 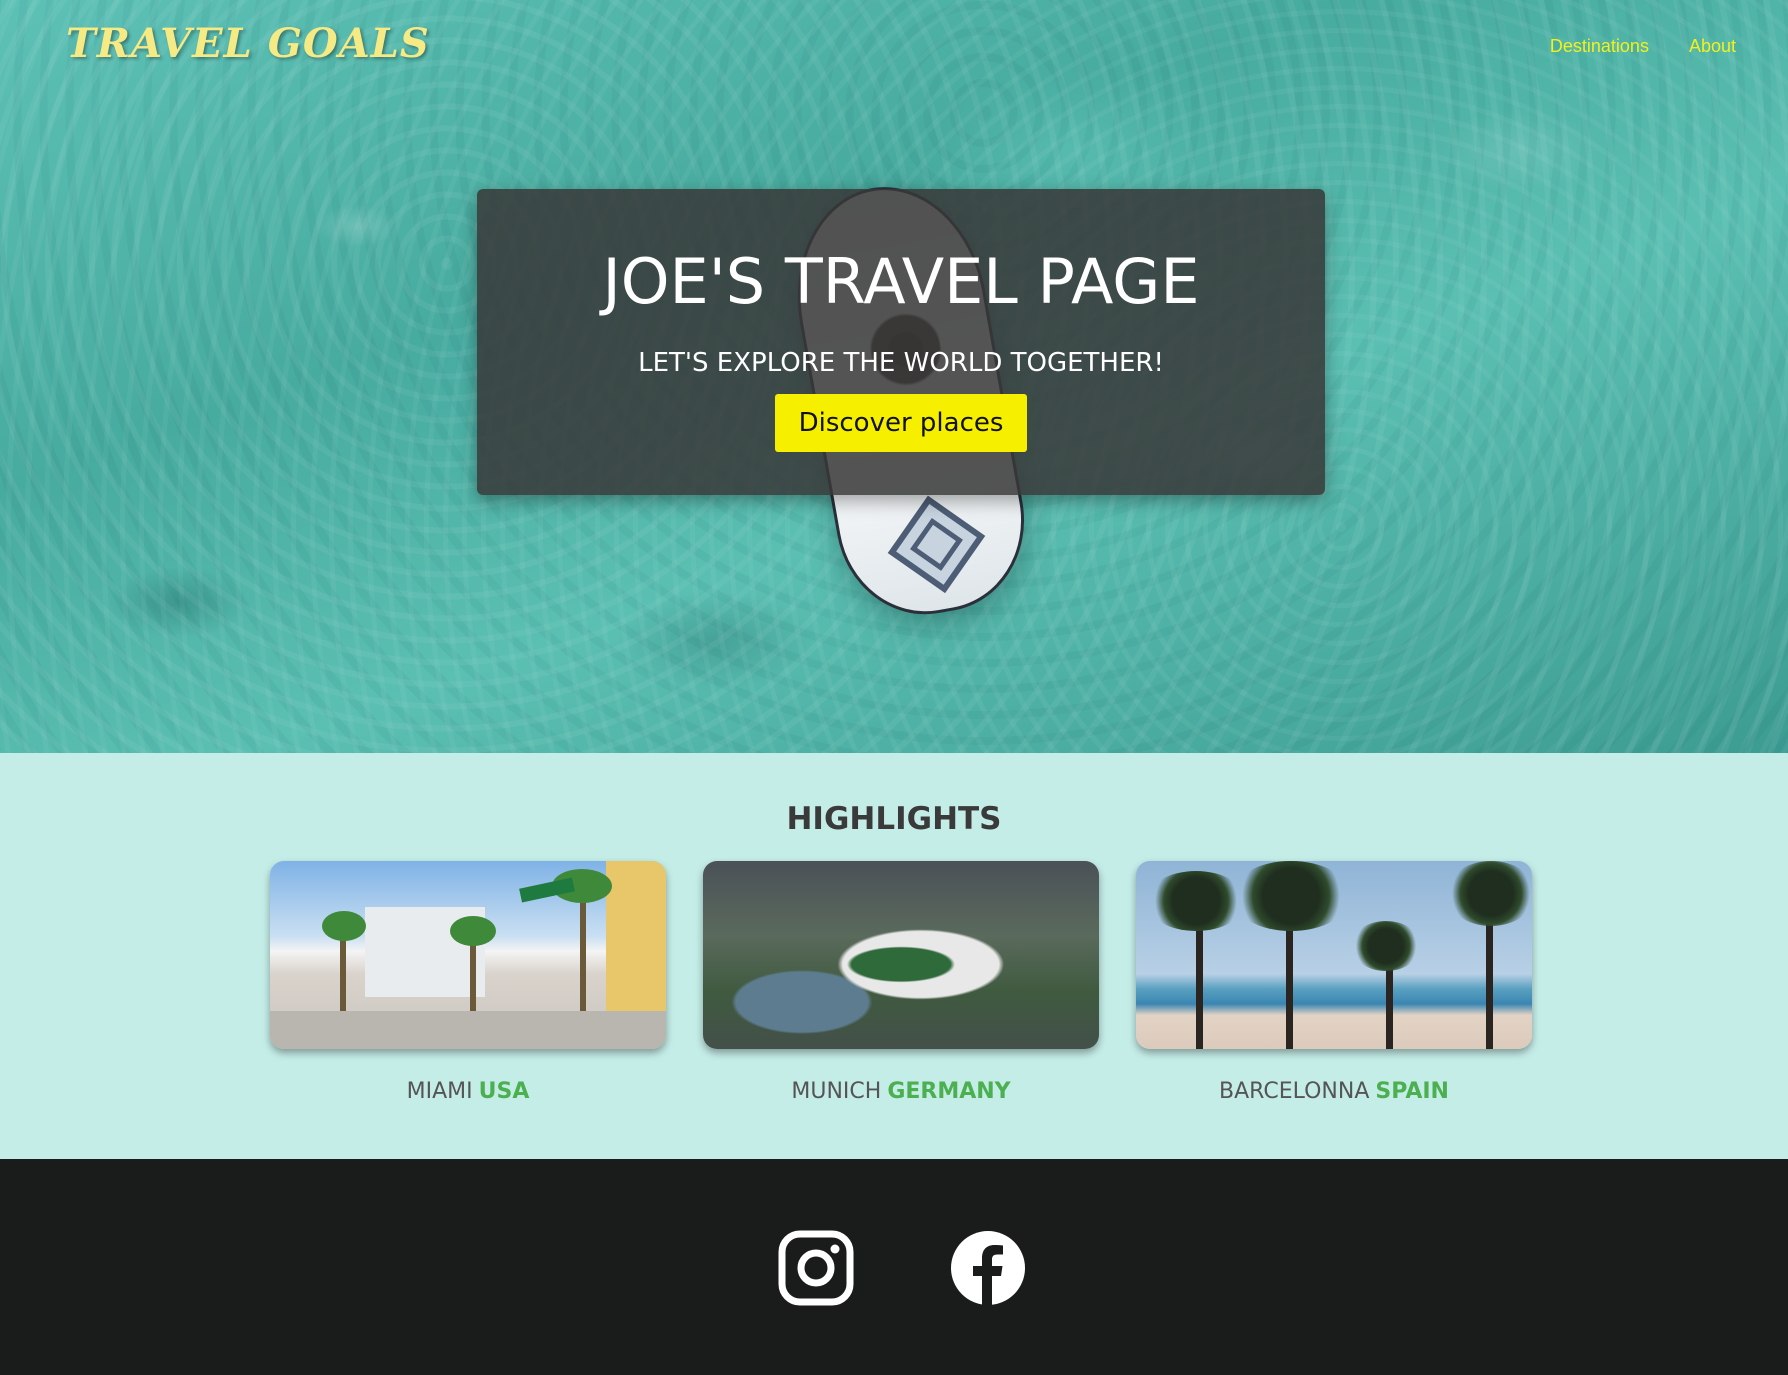 What do you see at coordinates (248, 43) in the screenshot?
I see `site-logo: TRAVEL GOALS` at bounding box center [248, 43].